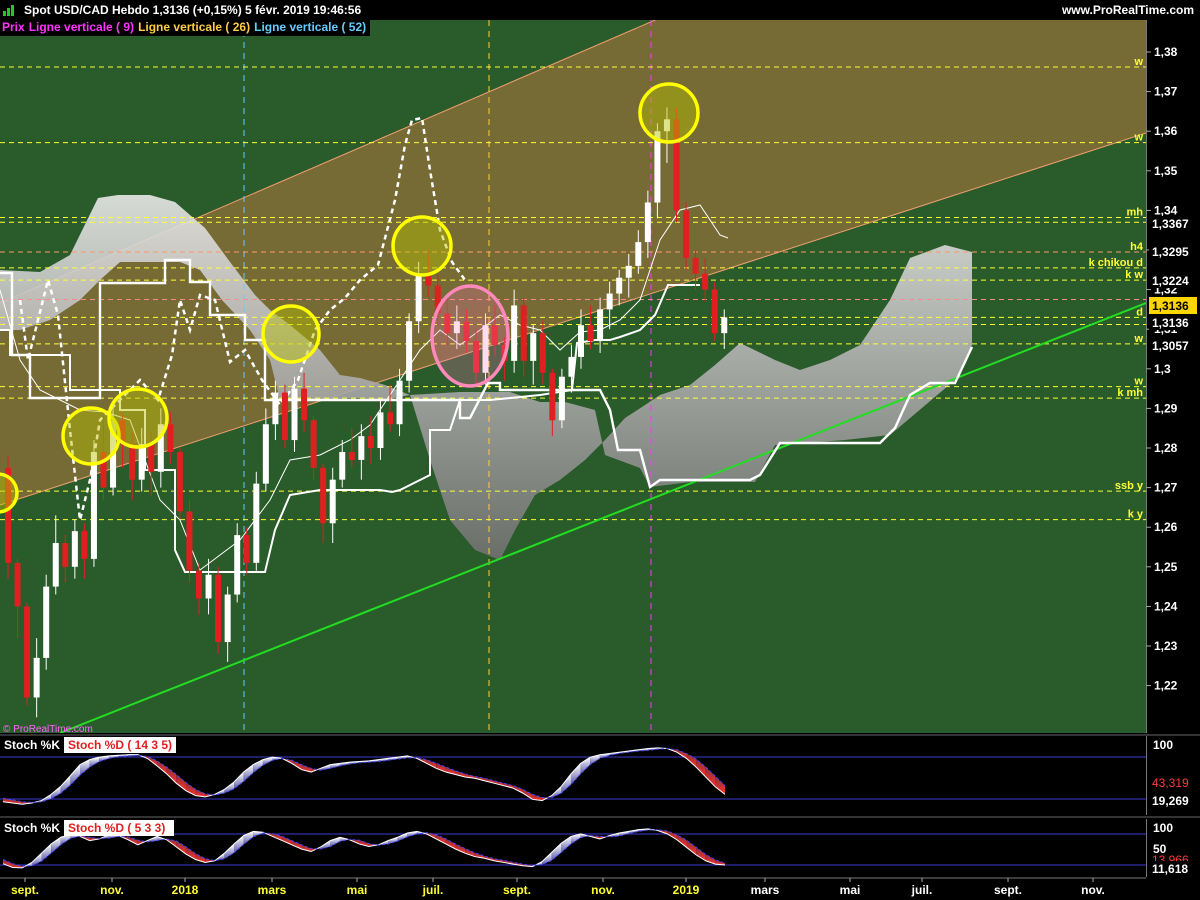 This screenshot has width=1200, height=900. Describe the element at coordinates (1170, 281) in the screenshot. I see `price-marker-label: 1,3224` at that location.